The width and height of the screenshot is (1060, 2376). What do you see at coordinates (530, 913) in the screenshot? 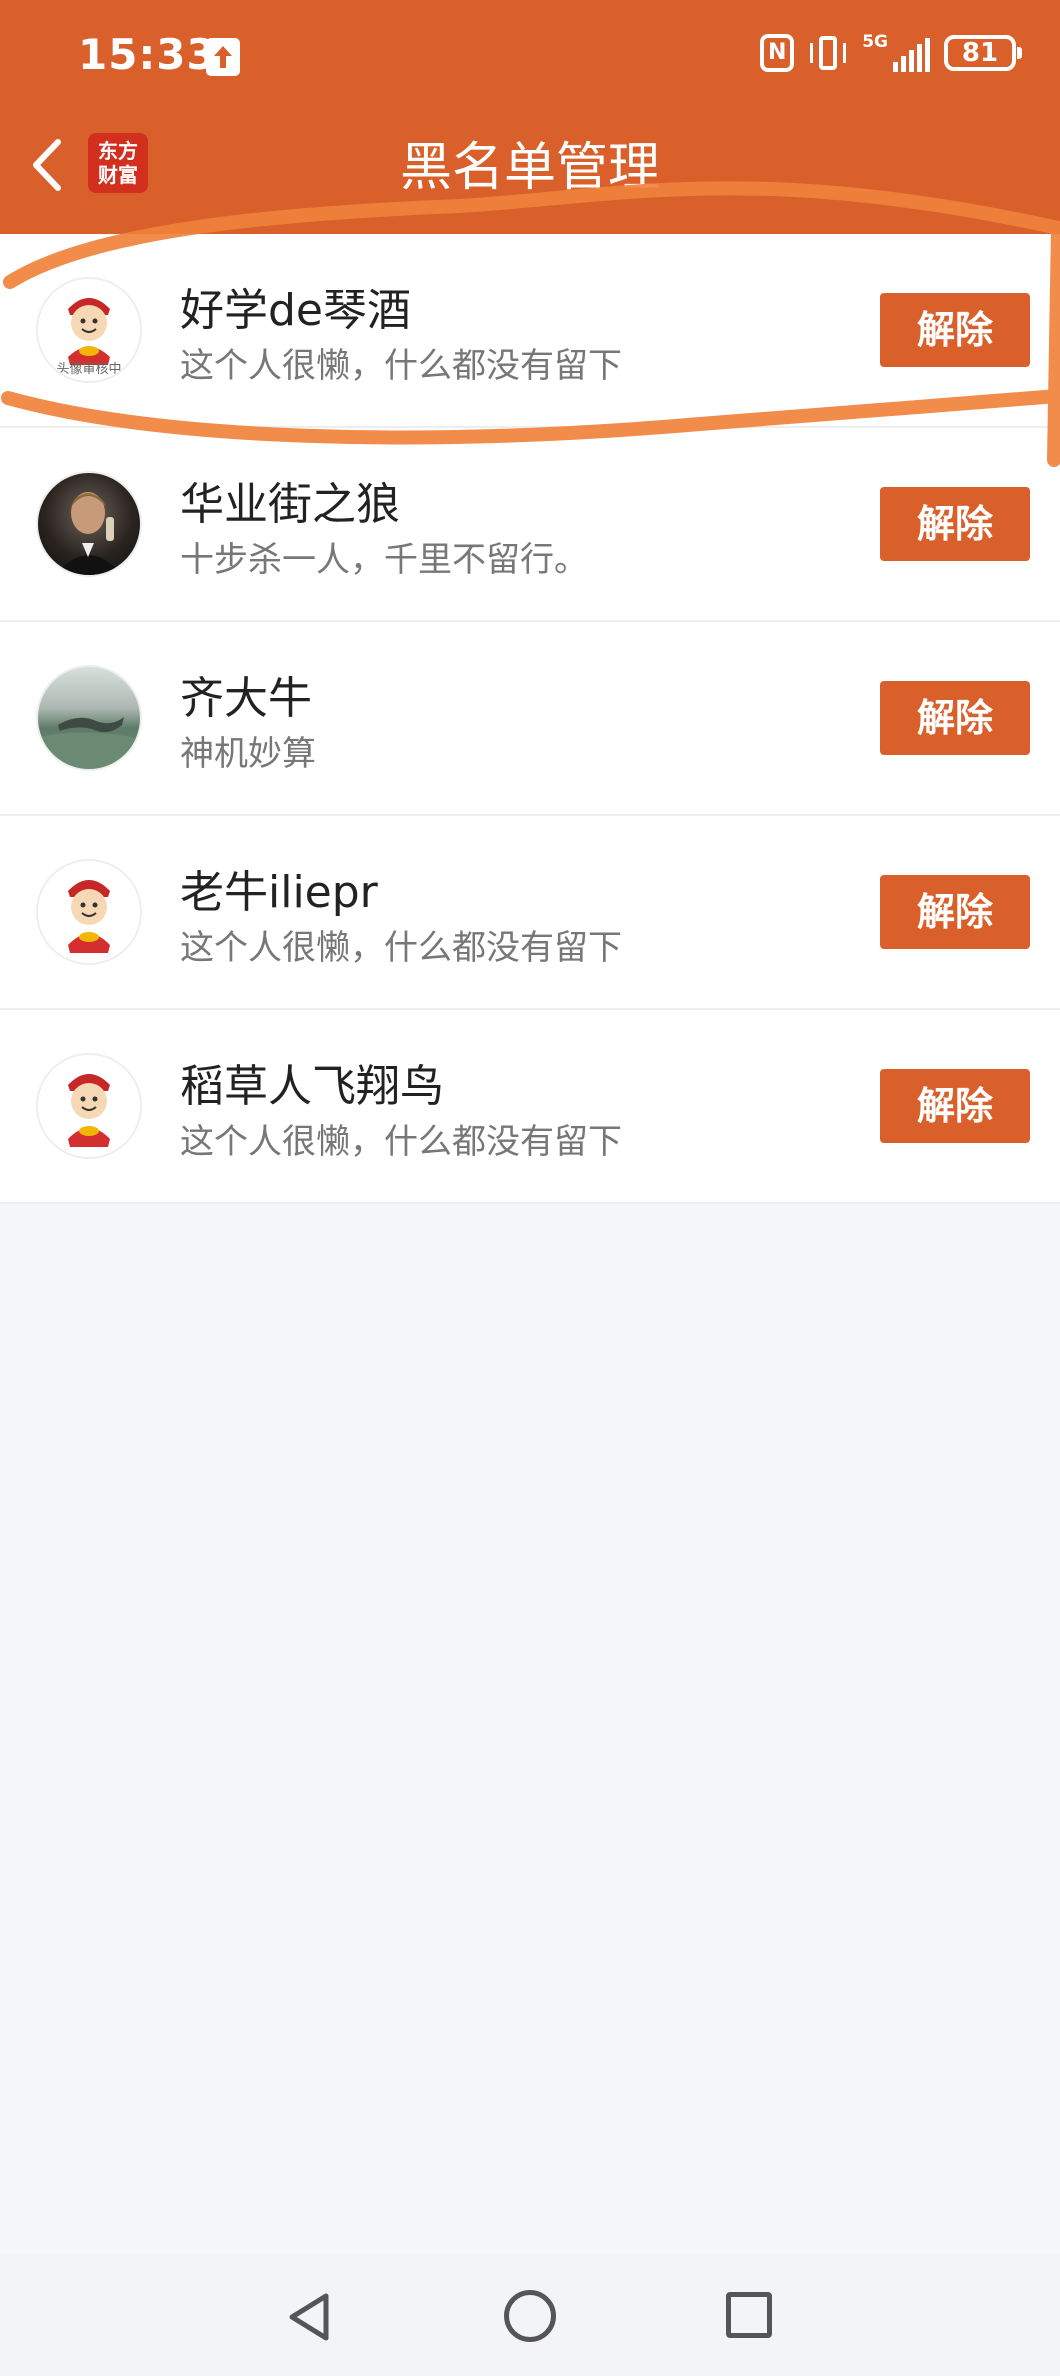
I see `blocked-user-row: 老牛iliepr 这个人很懒，什么都没有留下 解除` at bounding box center [530, 913].